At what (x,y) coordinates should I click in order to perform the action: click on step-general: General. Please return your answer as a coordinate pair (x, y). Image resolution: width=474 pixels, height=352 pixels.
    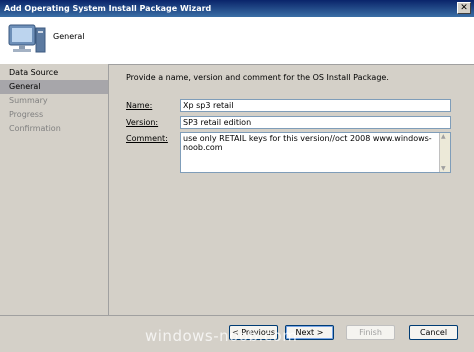
    Looking at the image, I should click on (54, 87).